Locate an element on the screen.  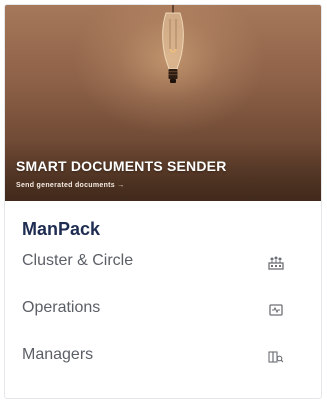
menu-item-managers: Managers is located at coordinates (163, 357).